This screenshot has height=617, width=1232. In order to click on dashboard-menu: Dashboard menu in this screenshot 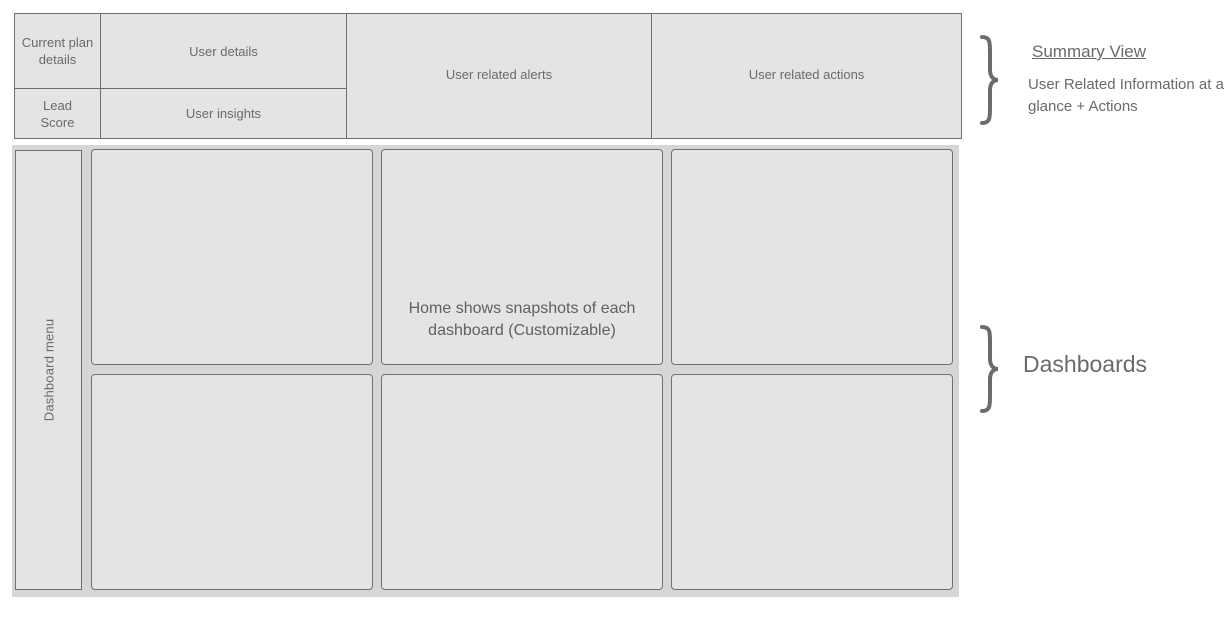, I will do `click(48, 370)`.